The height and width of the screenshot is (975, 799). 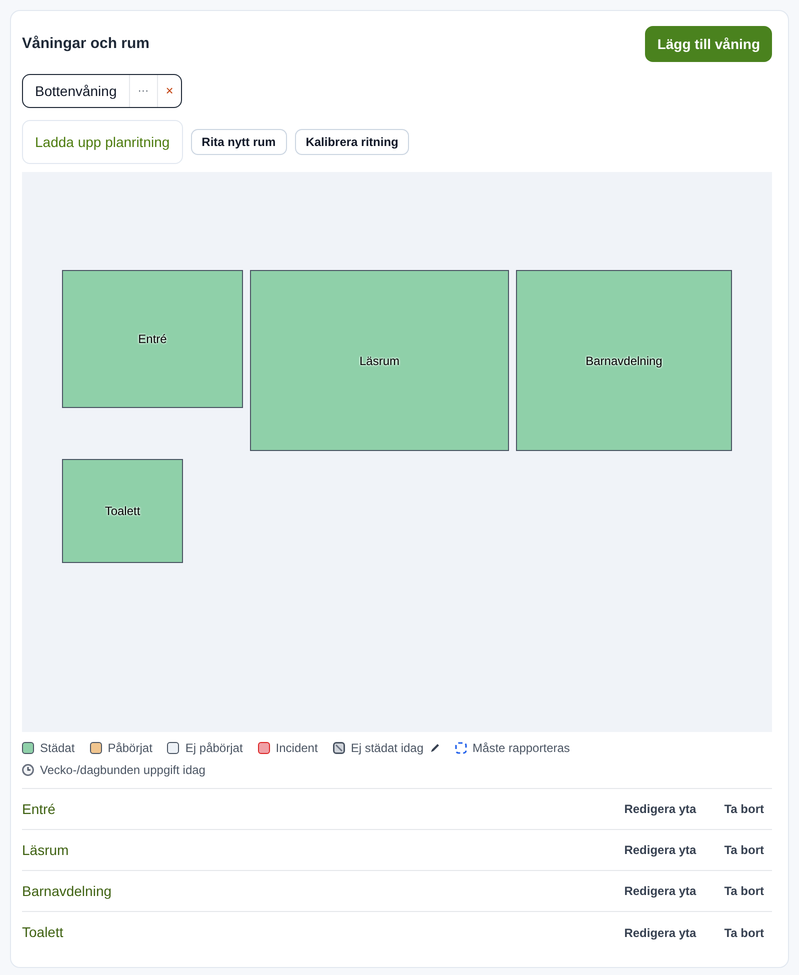 I want to click on room-shape: Läsrum, so click(x=379, y=360).